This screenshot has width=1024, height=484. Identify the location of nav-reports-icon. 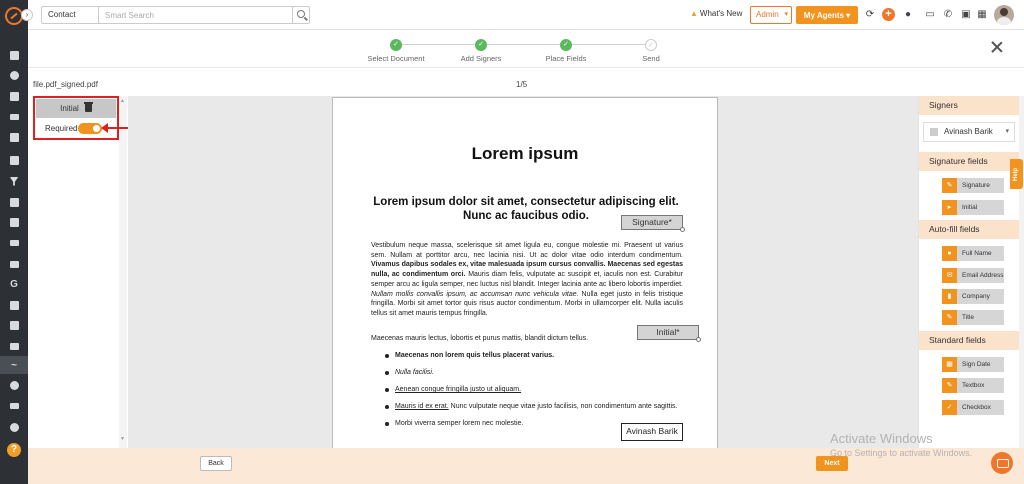
(14, 243).